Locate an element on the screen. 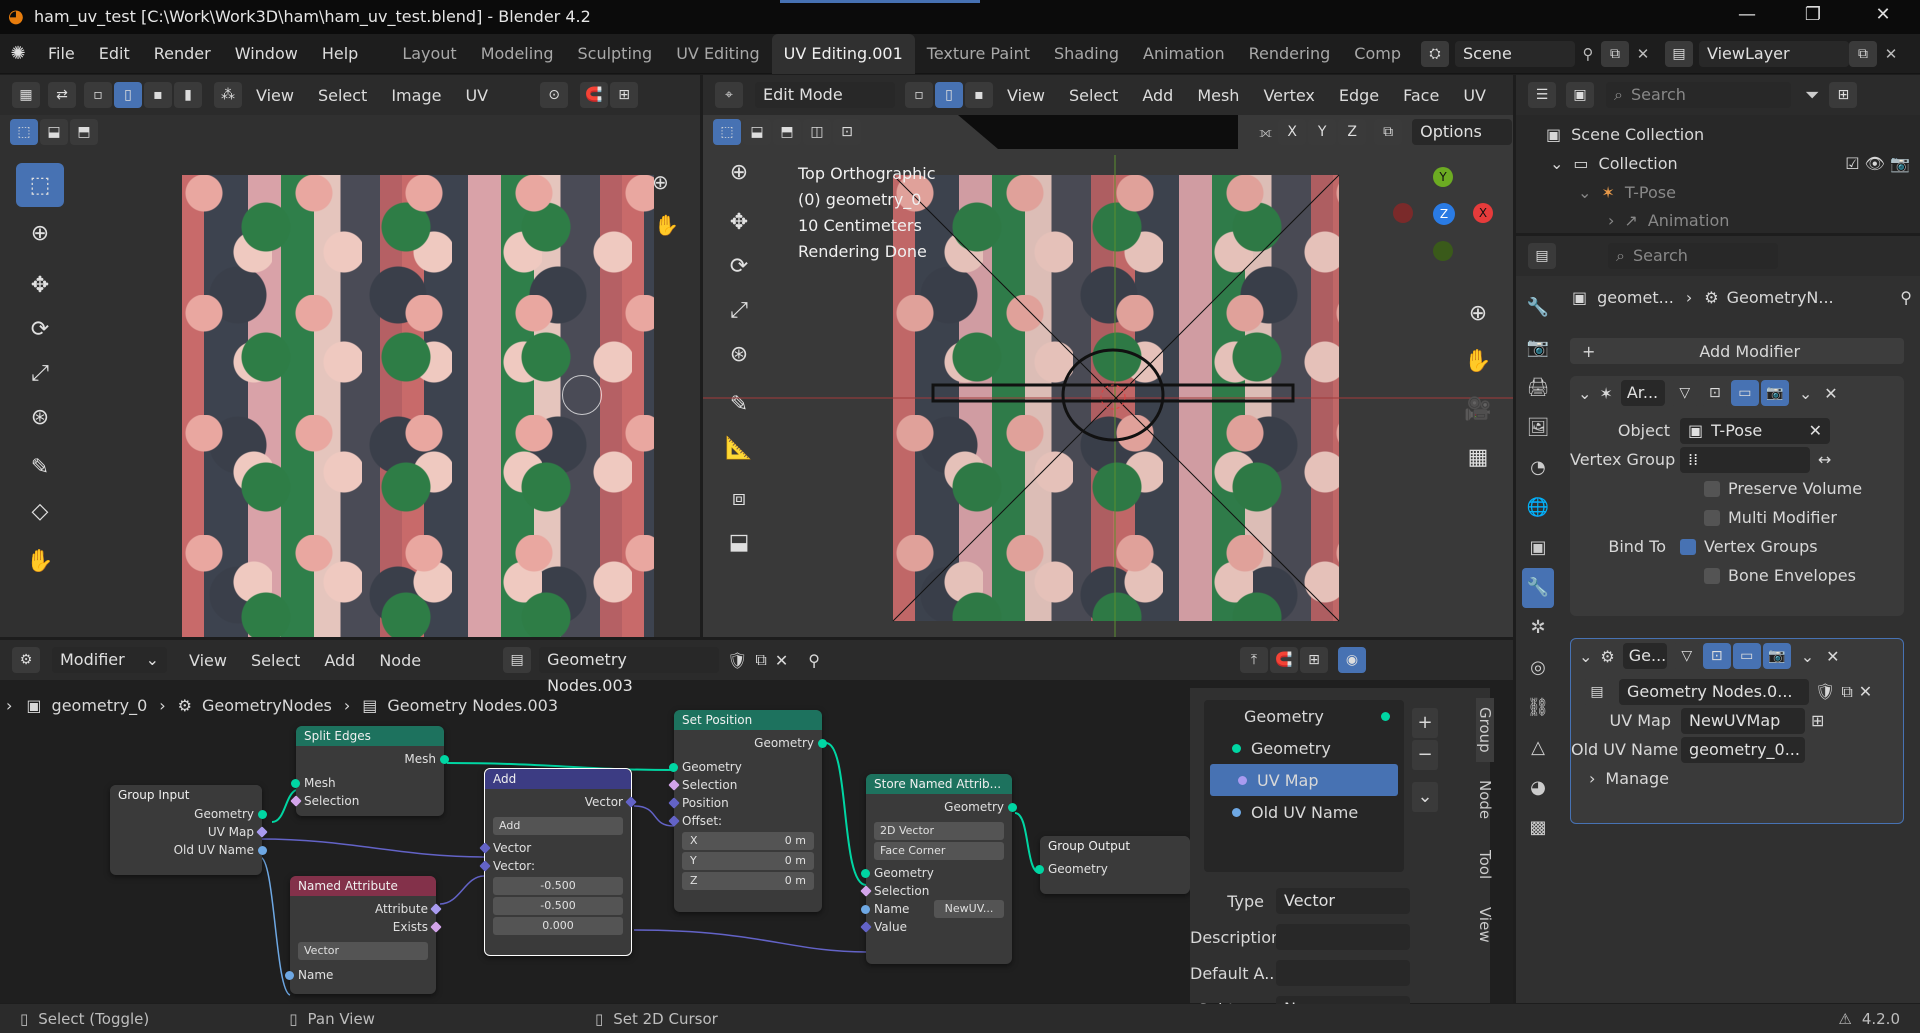 Image resolution: width=1920 pixels, height=1033 pixels. expand-animation-icon: › is located at coordinates (1611, 220).